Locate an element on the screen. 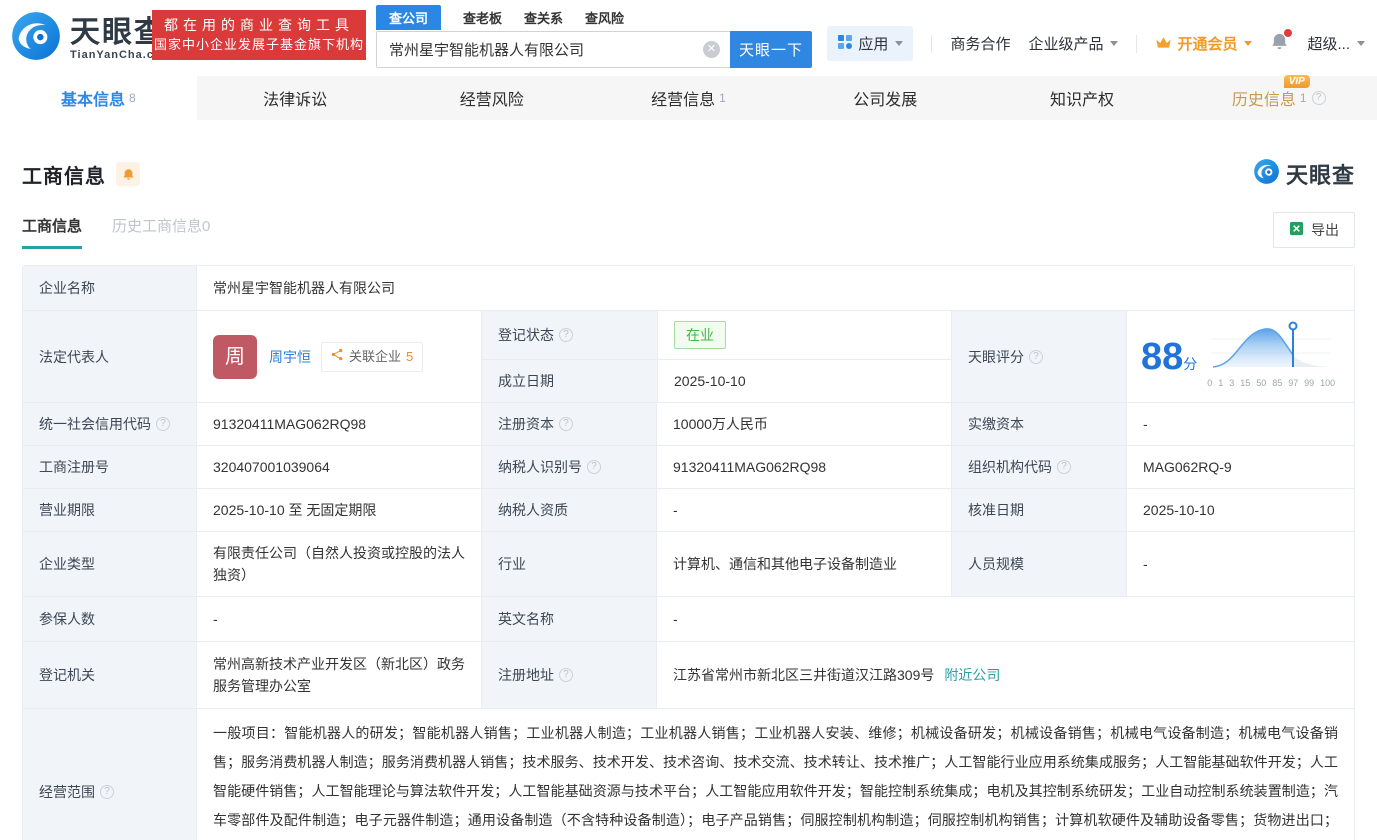 The height and width of the screenshot is (840, 1377). tab-label: 经营风险 is located at coordinates (491, 100).